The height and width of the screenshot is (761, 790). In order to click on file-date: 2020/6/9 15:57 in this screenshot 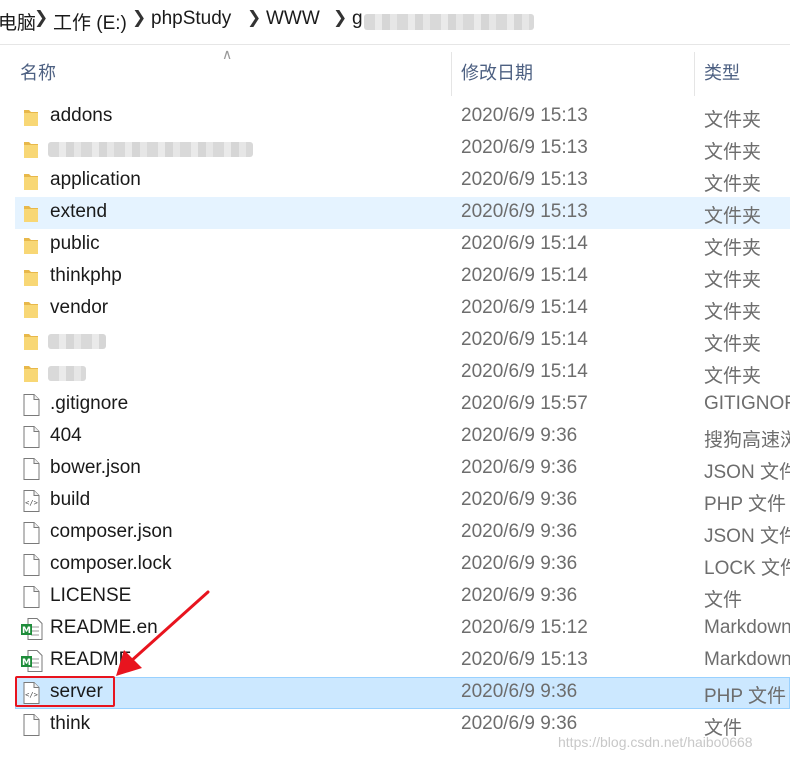, I will do `click(524, 403)`.